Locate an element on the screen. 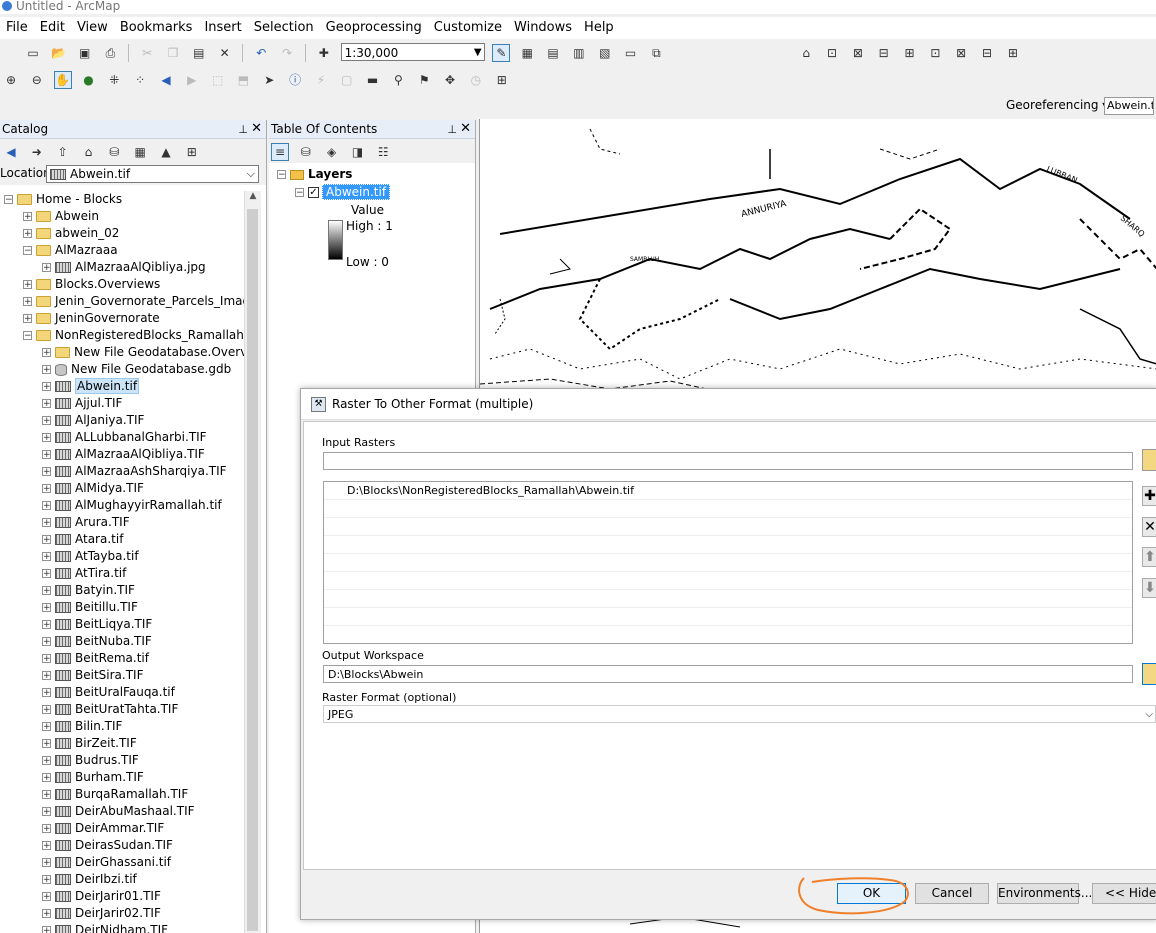 Image resolution: width=1156 pixels, height=933 pixels. menu-insert: Insert is located at coordinates (222, 27).